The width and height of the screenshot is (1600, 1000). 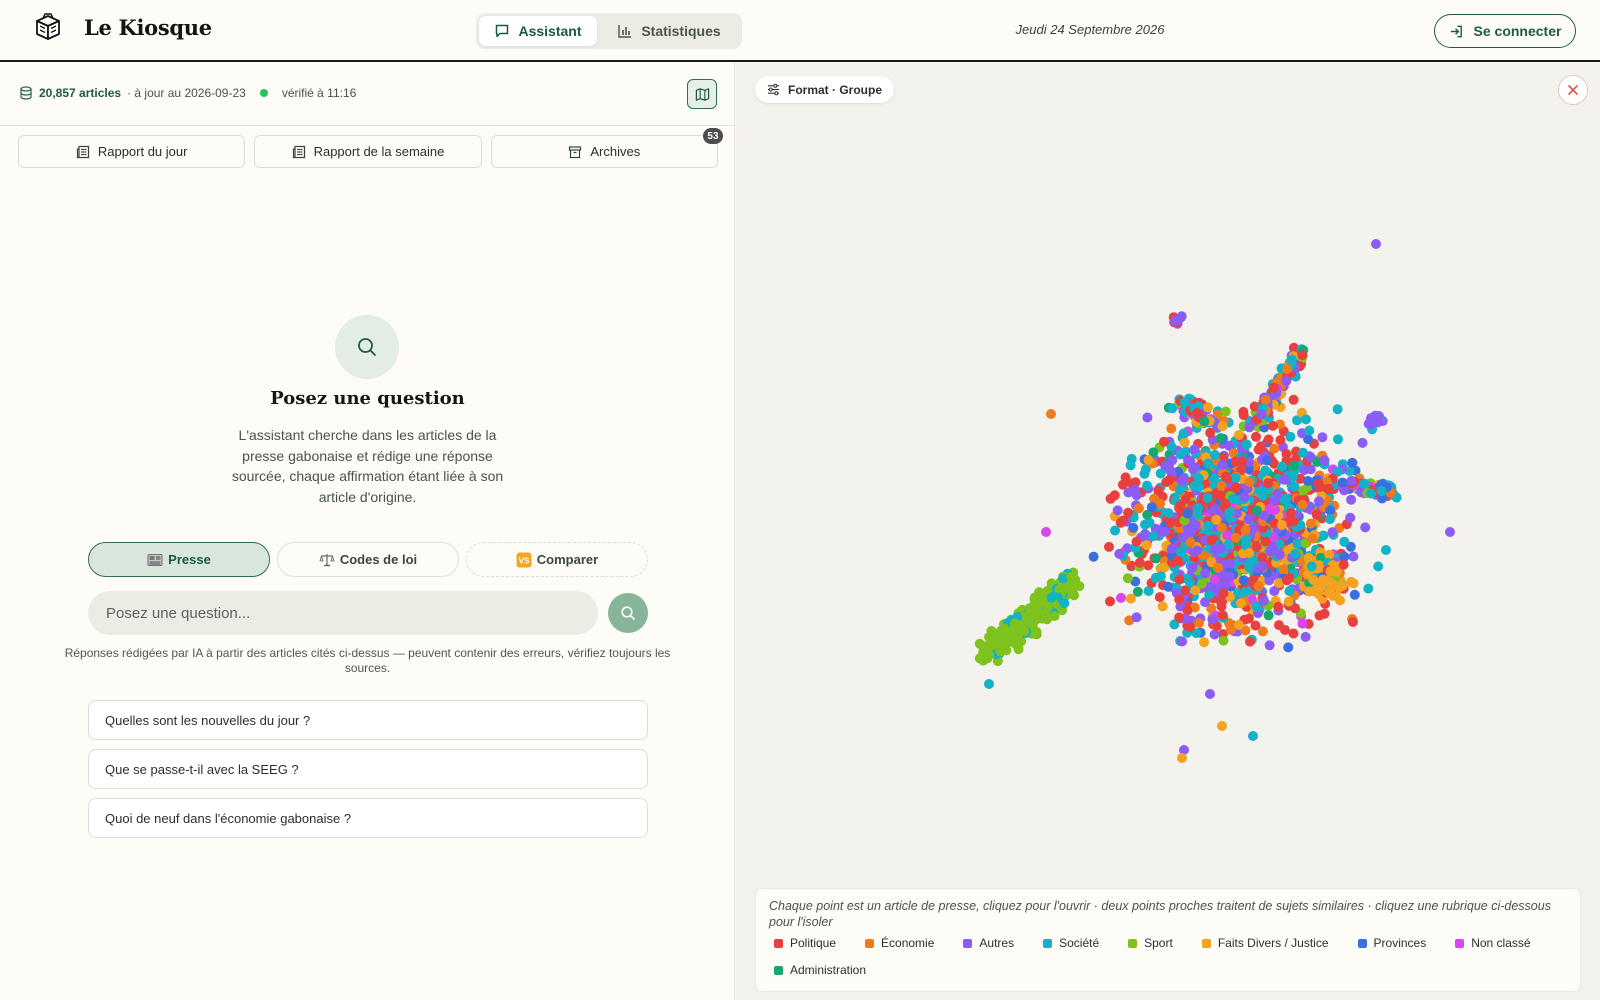 What do you see at coordinates (132, 151) in the screenshot?
I see `daily-report-button: Rapport du jour` at bounding box center [132, 151].